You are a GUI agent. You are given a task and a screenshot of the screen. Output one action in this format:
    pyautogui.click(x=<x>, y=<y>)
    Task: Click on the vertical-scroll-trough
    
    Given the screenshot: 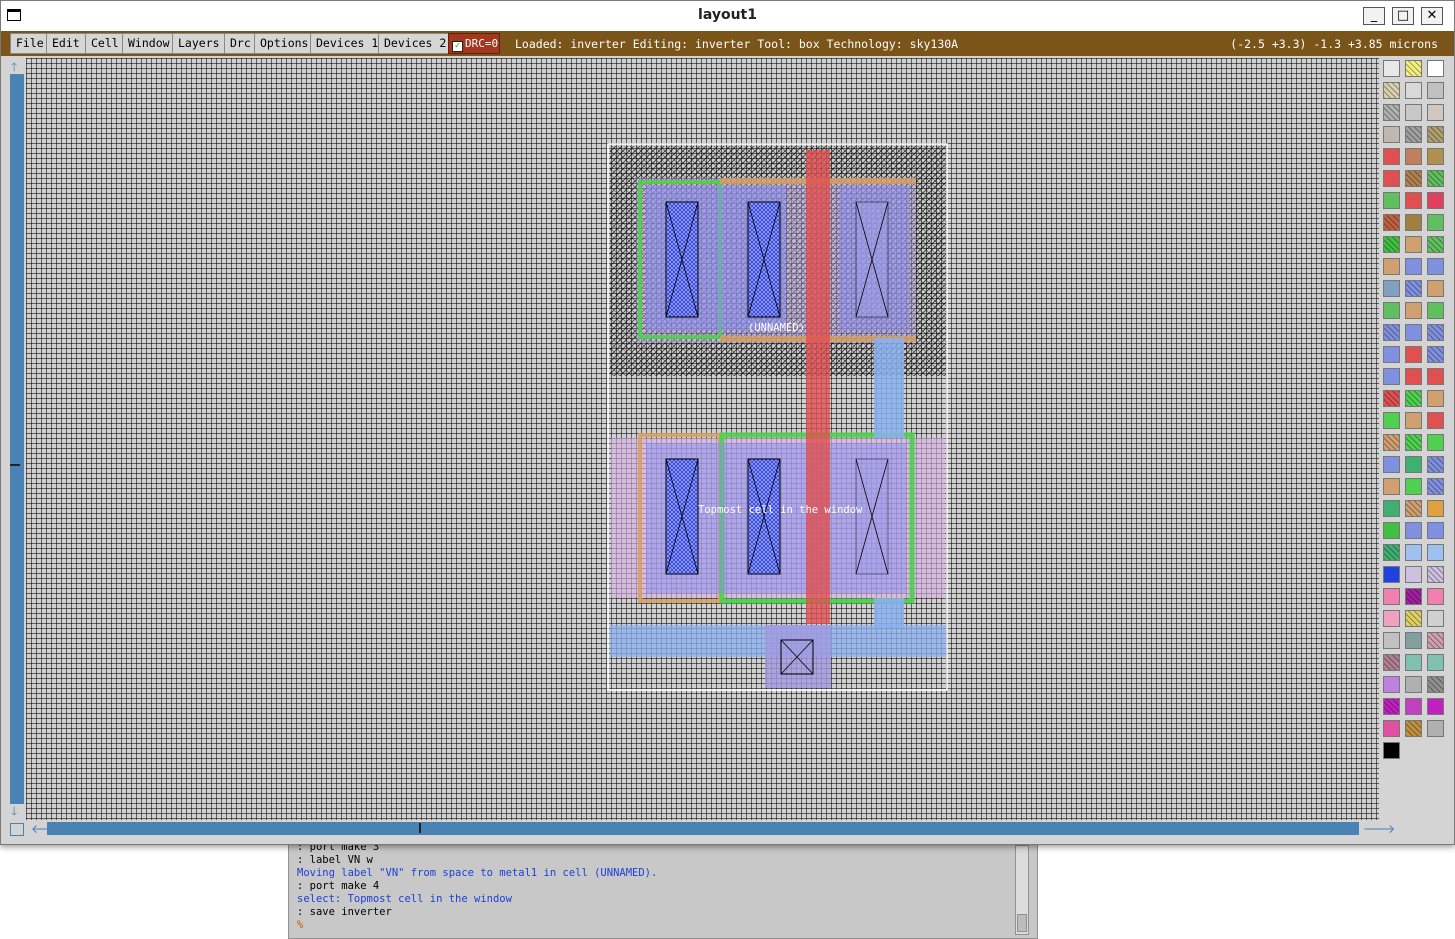 What is the action you would take?
    pyautogui.click(x=17, y=439)
    